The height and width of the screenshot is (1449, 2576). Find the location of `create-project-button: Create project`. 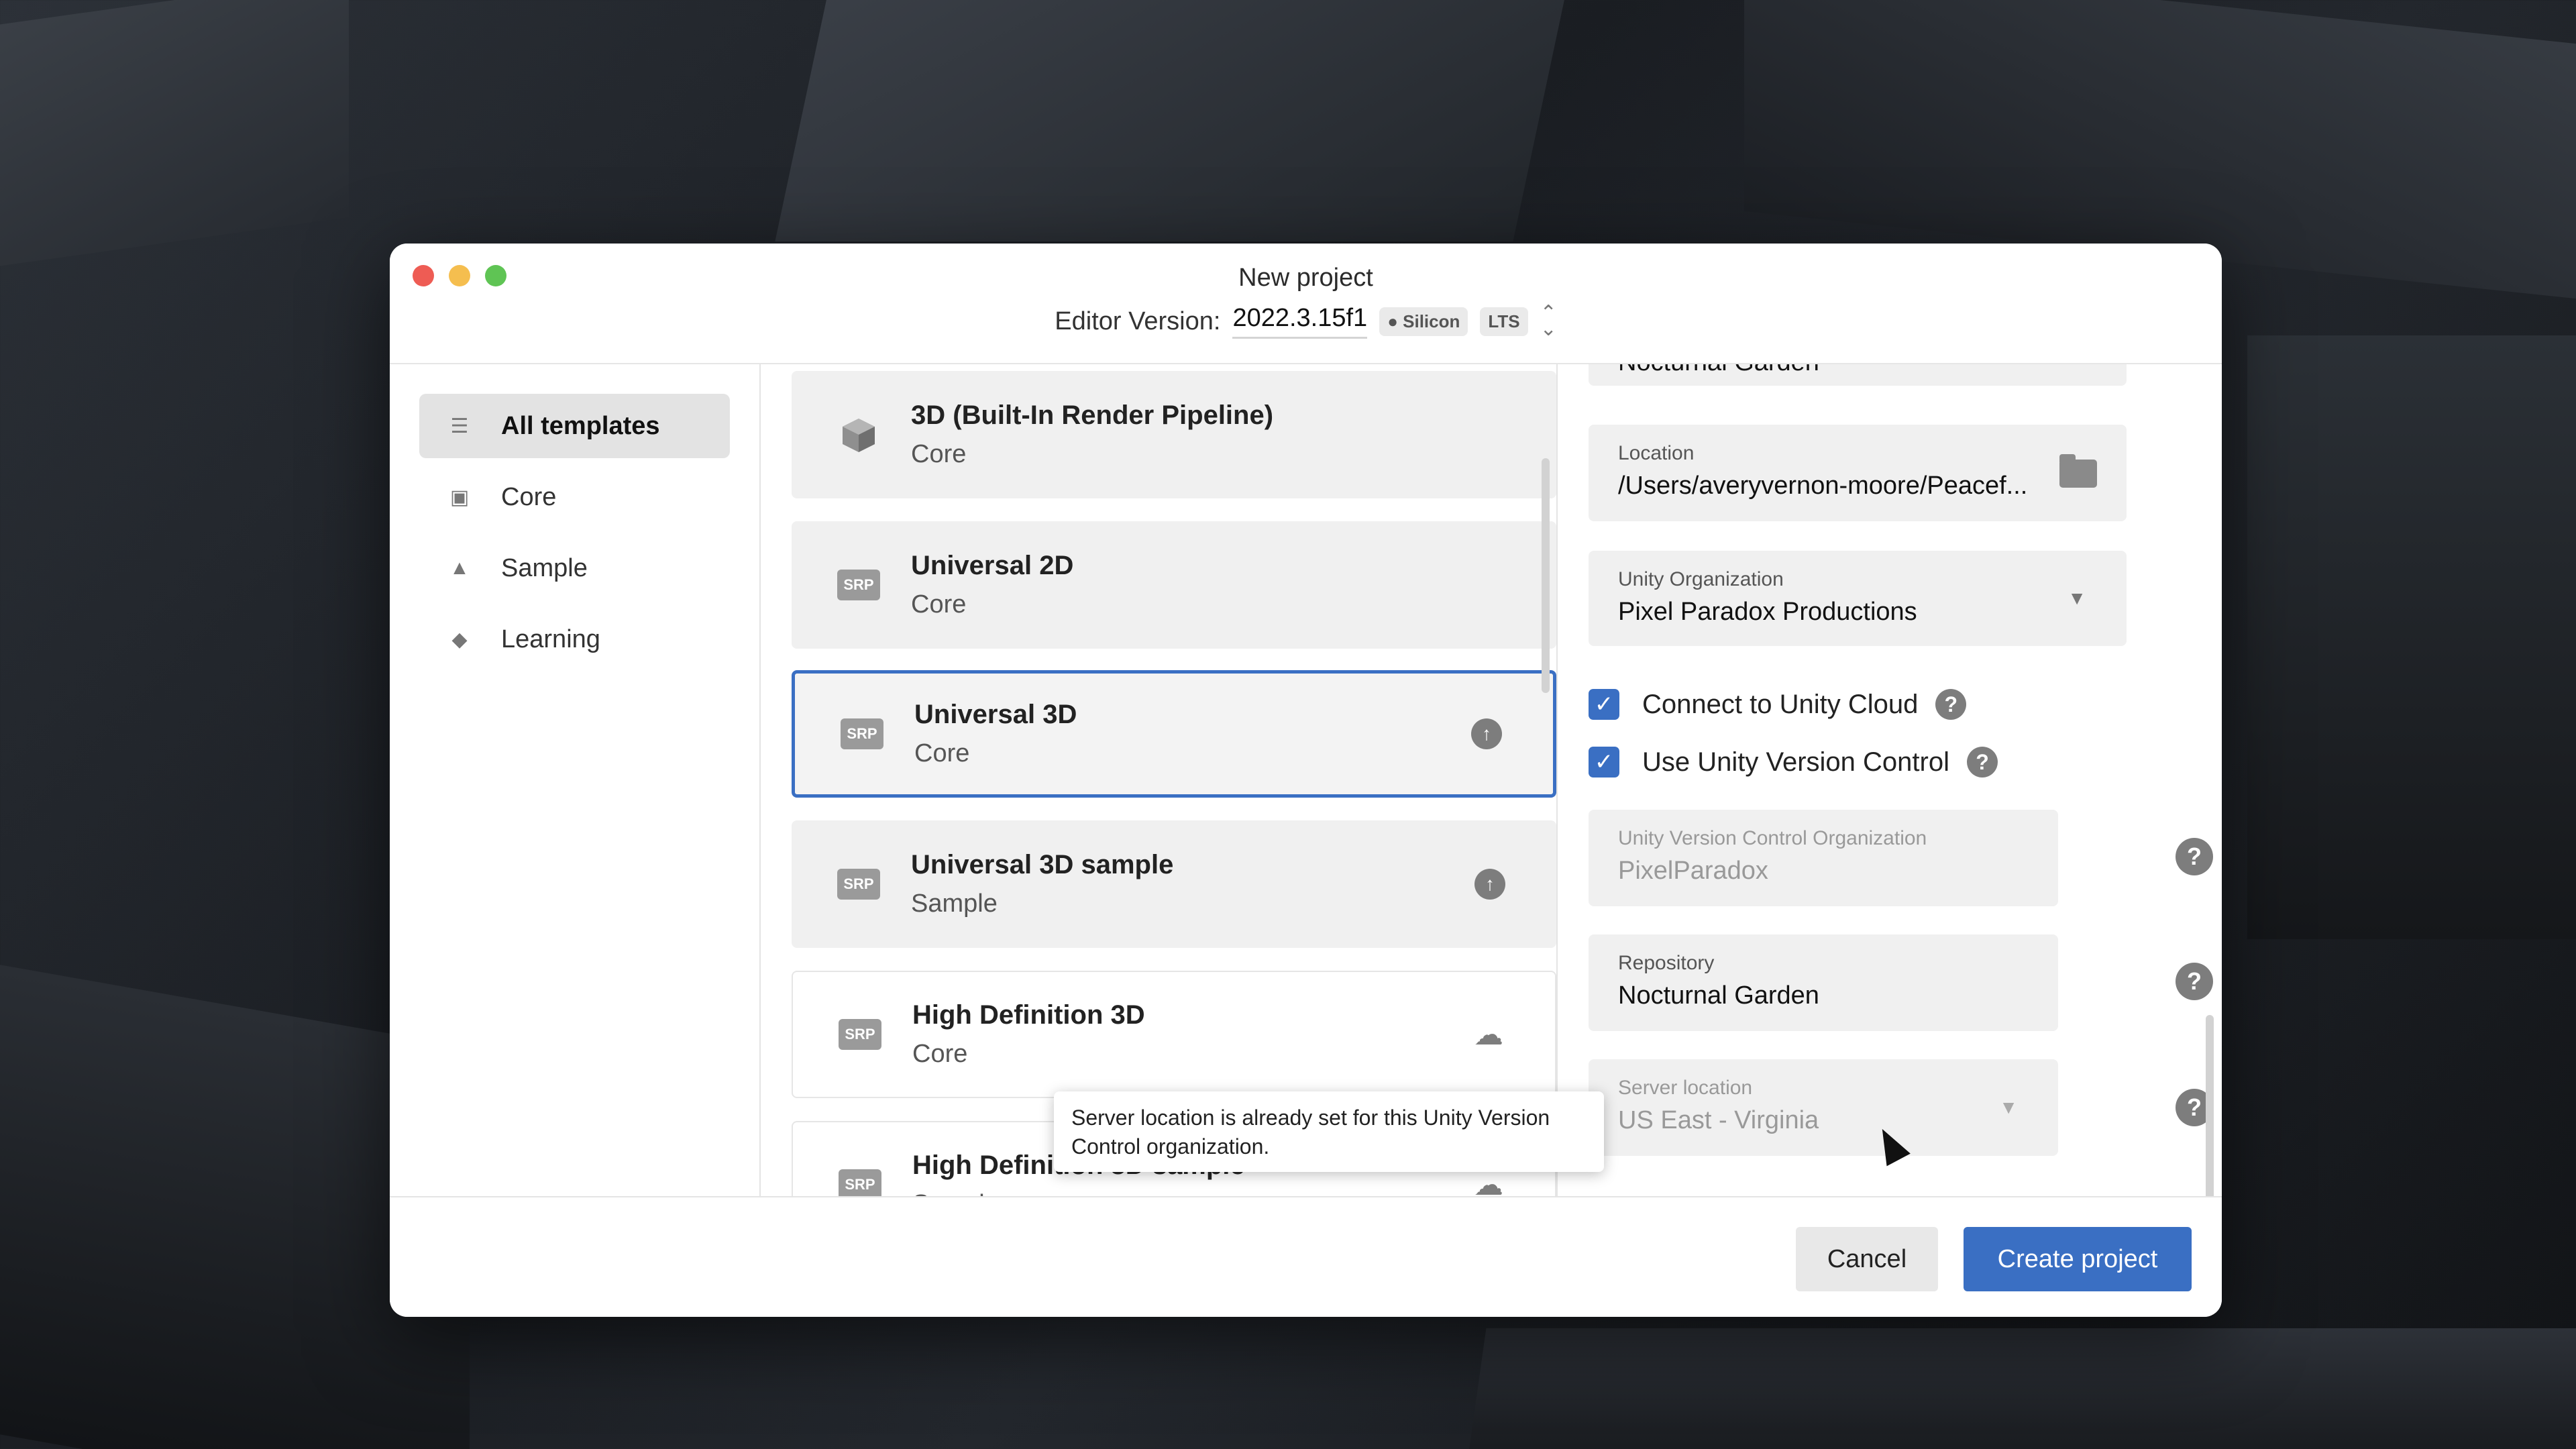

create-project-button: Create project is located at coordinates (2078, 1259).